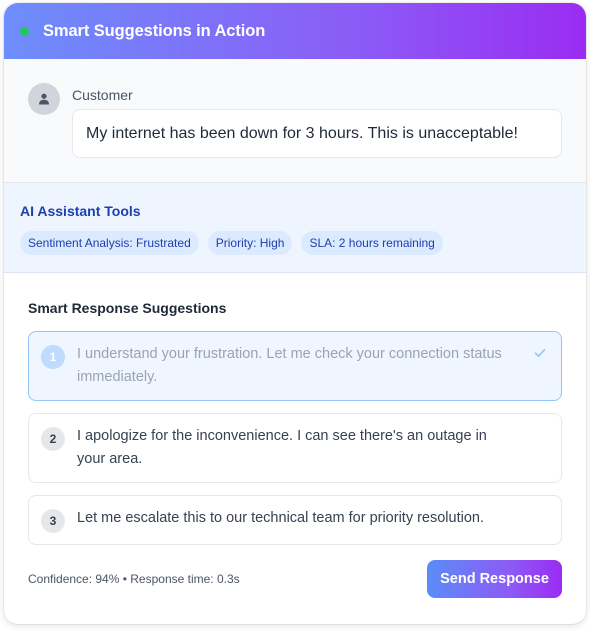 The image size is (590, 631). What do you see at coordinates (109, 243) in the screenshot?
I see `sentiment-chip: Sentiment Analysis: Frustrated` at bounding box center [109, 243].